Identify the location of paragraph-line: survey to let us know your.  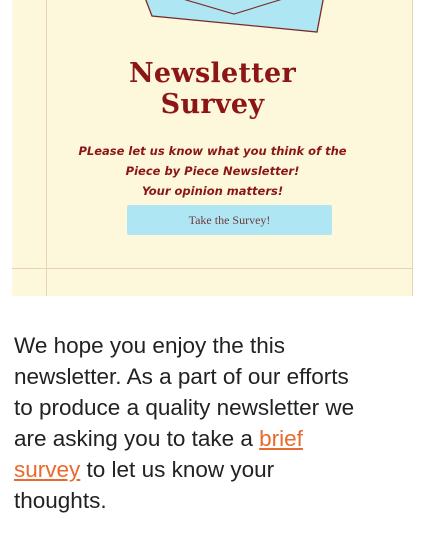
(226, 469).